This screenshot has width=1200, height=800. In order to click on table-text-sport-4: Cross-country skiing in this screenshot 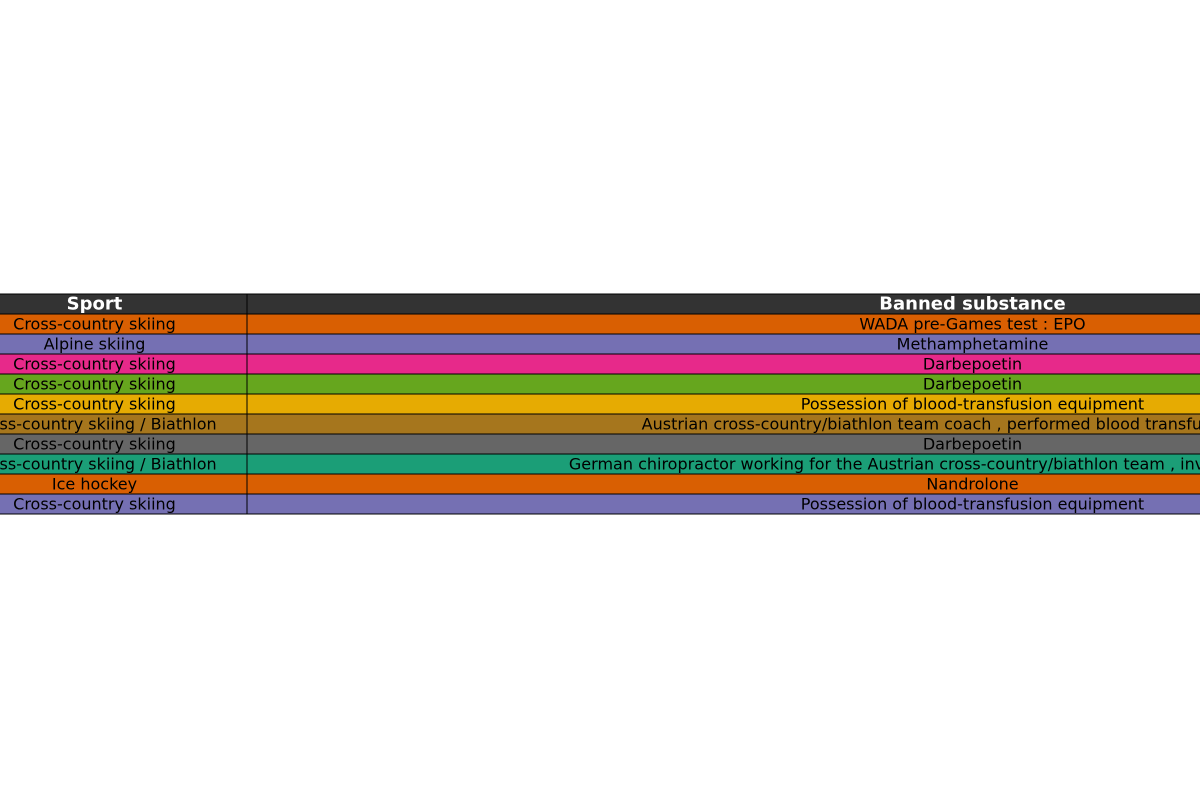, I will do `click(94, 404)`.